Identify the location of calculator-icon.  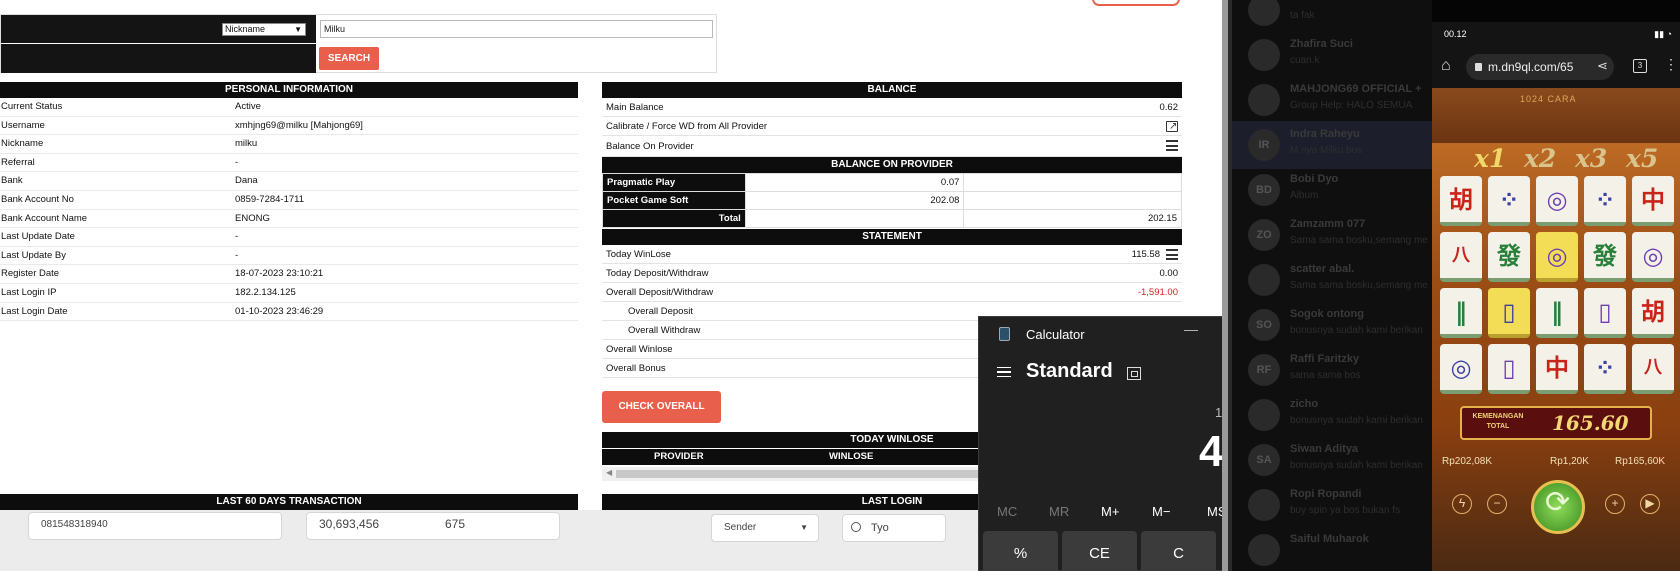
(1004, 334).